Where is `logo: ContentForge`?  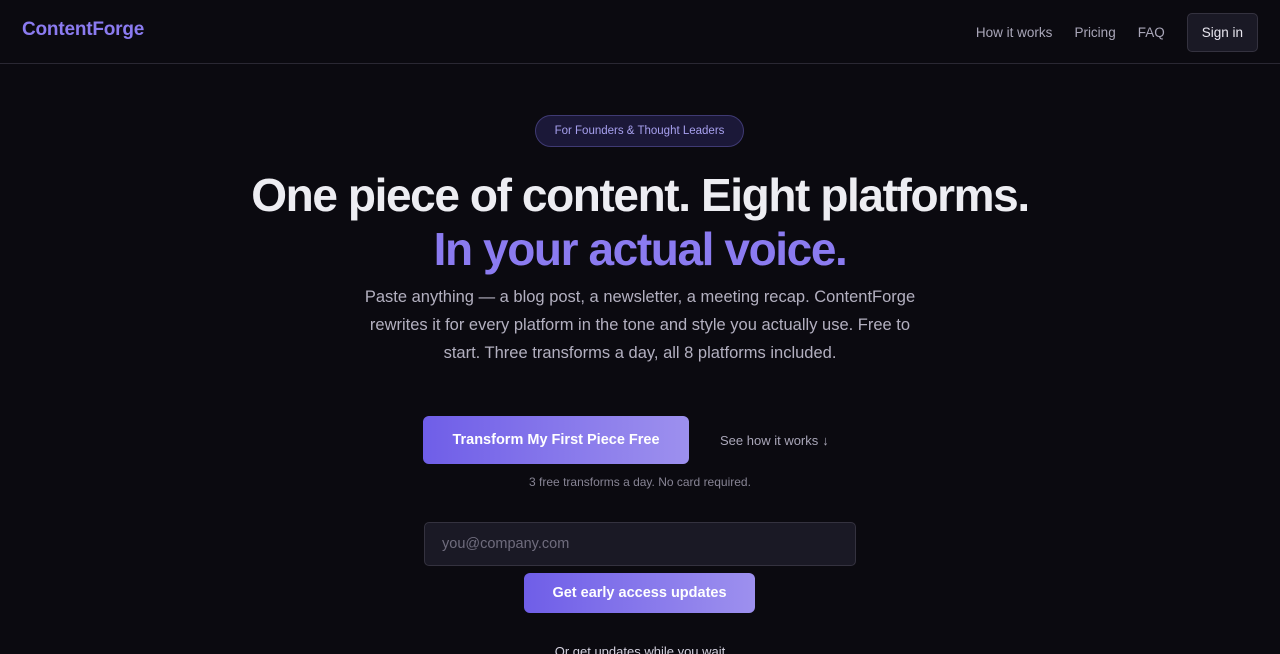
logo: ContentForge is located at coordinates (83, 30).